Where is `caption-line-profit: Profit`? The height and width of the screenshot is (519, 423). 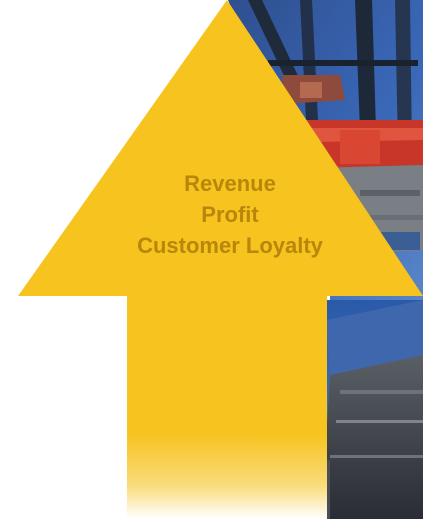
caption-line-profit: Profit is located at coordinates (230, 214).